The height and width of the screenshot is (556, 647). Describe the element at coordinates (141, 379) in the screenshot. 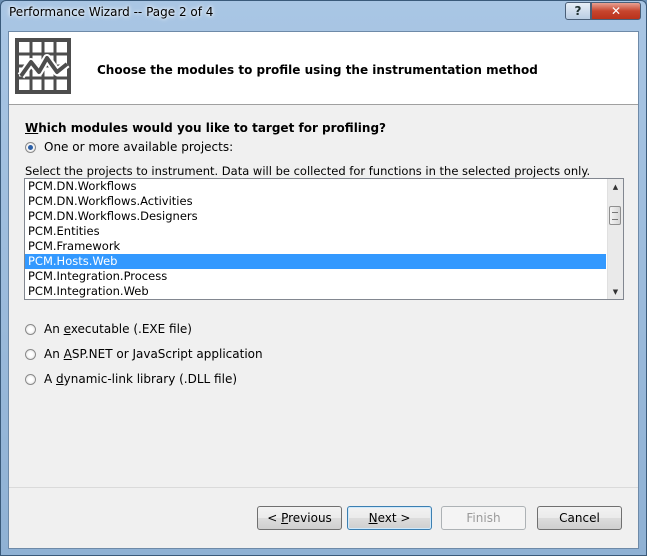

I see `radio-dll-label: A dynamic-link library (.DLL file)` at that location.